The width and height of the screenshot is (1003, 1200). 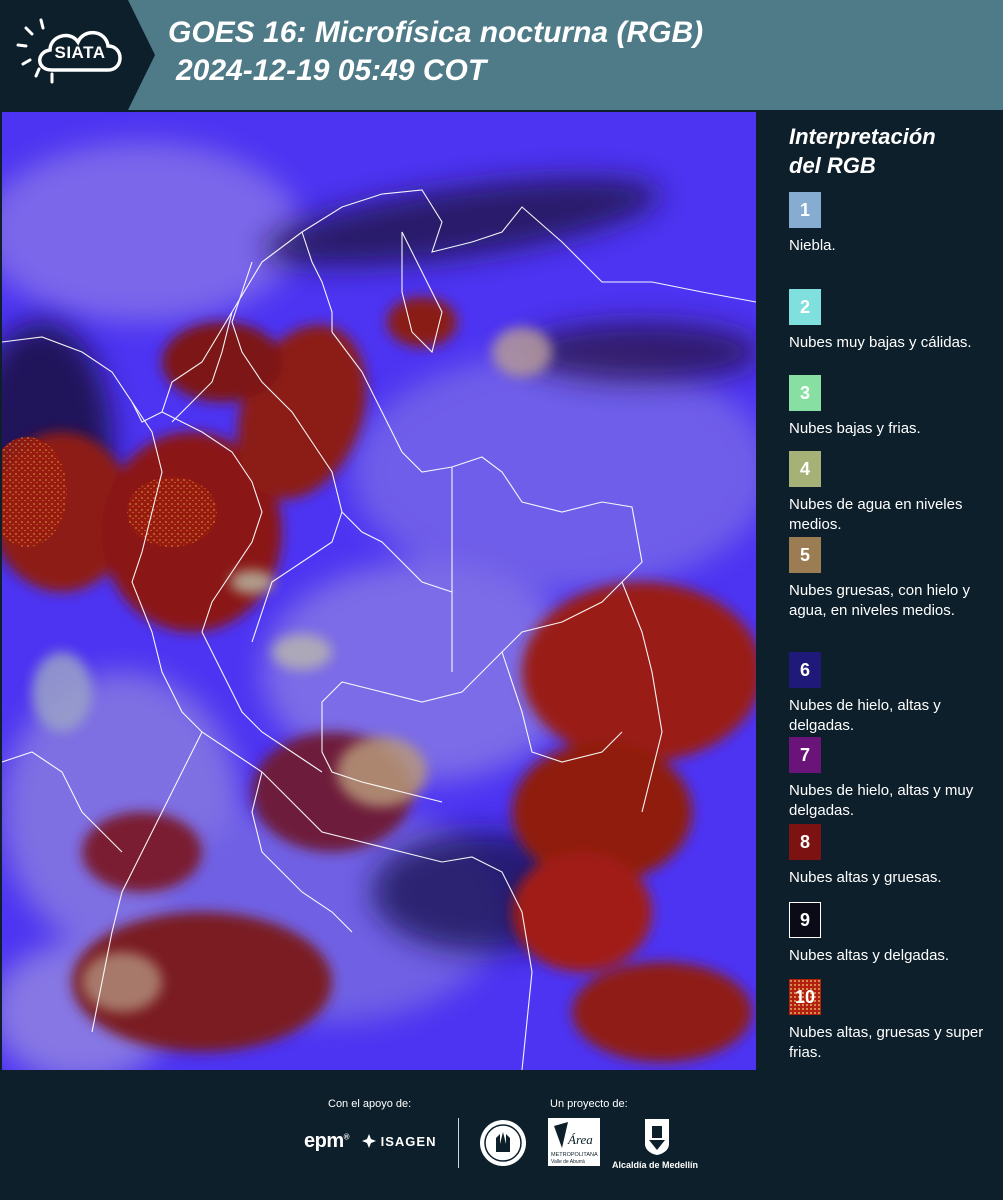 What do you see at coordinates (805, 555) in the screenshot?
I see `legend-swatch-5: 5` at bounding box center [805, 555].